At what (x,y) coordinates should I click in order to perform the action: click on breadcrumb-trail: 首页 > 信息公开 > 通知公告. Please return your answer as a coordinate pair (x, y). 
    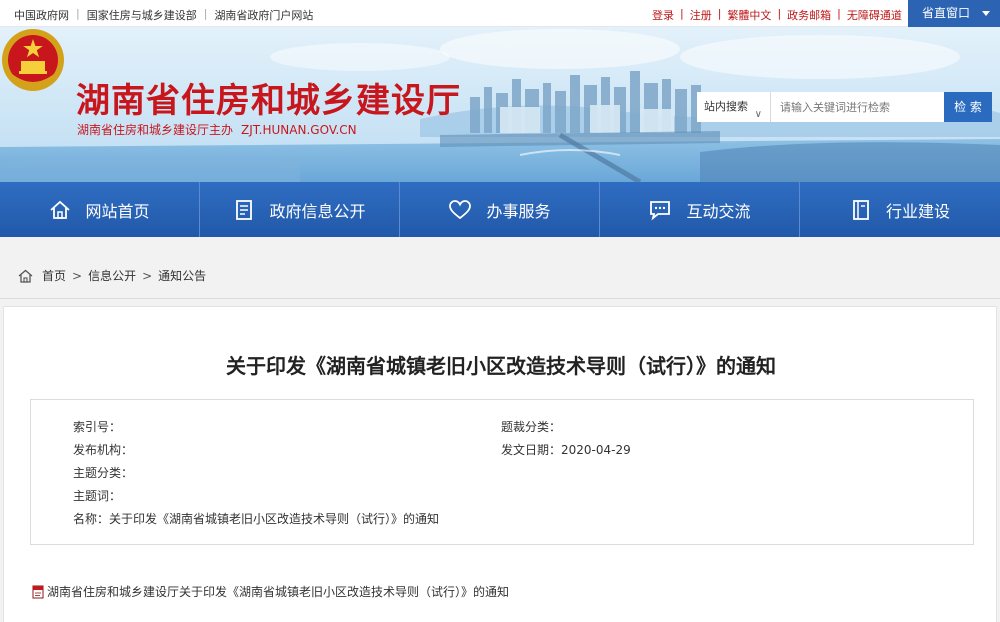
    Looking at the image, I should click on (112, 275).